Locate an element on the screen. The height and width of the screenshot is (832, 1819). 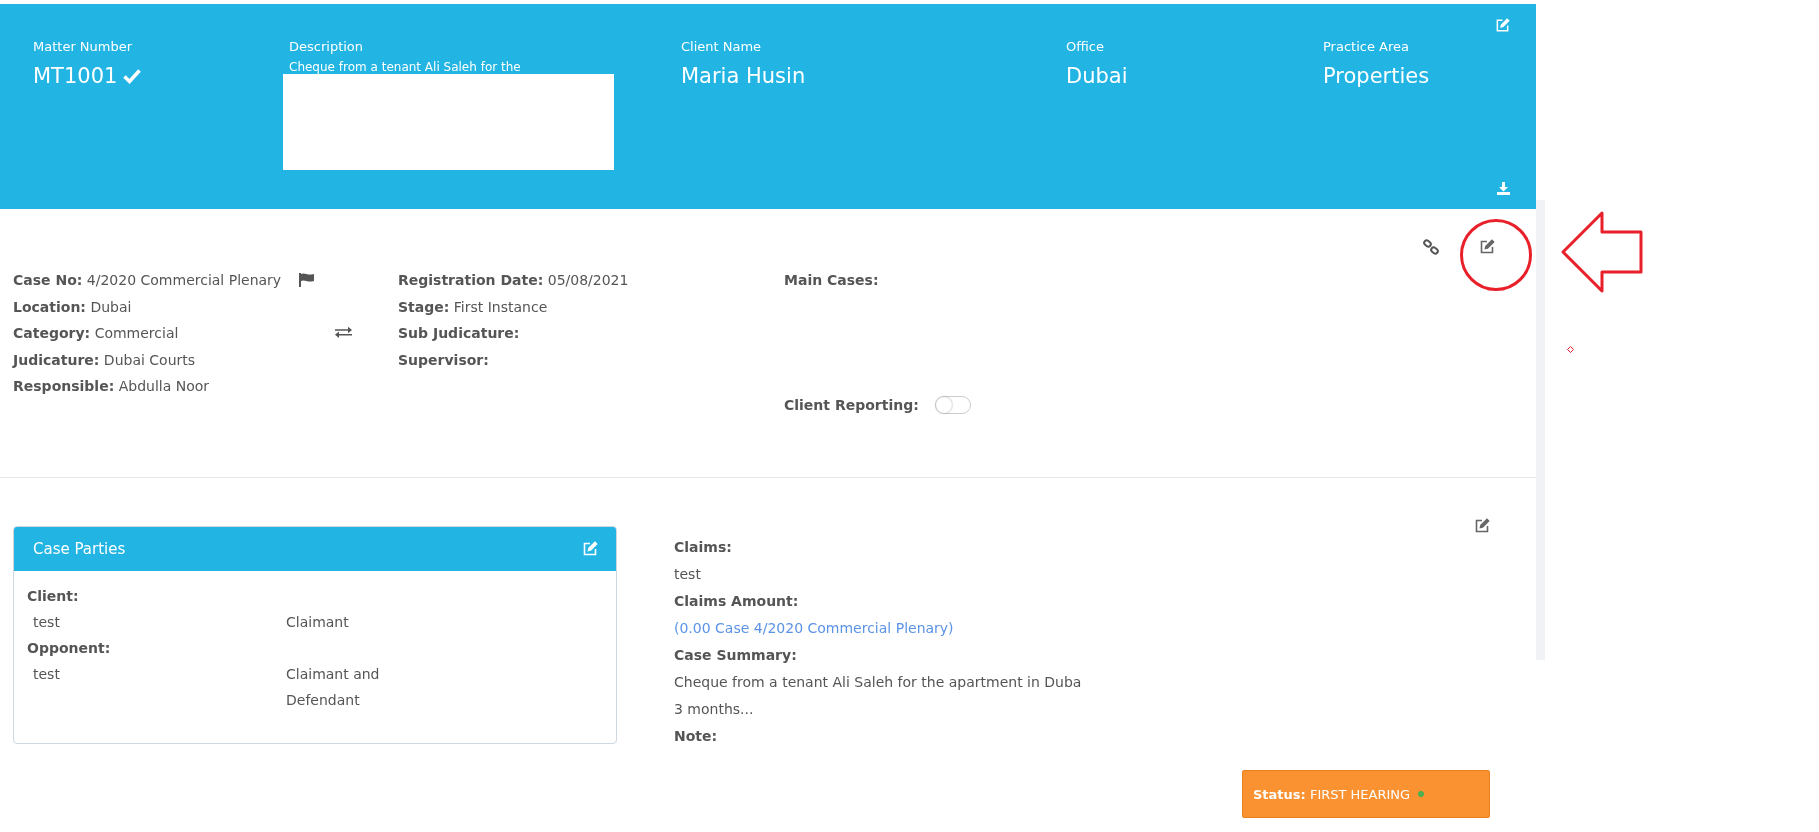
claim-text: test is located at coordinates (687, 574).